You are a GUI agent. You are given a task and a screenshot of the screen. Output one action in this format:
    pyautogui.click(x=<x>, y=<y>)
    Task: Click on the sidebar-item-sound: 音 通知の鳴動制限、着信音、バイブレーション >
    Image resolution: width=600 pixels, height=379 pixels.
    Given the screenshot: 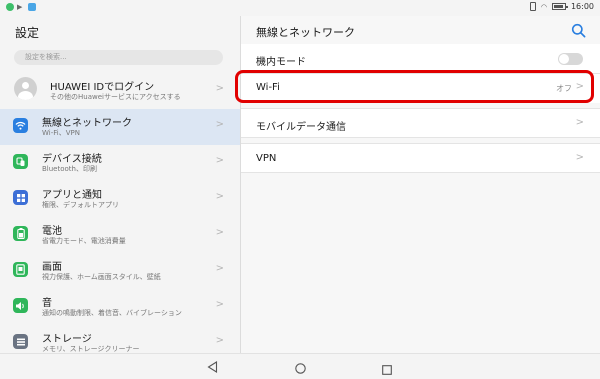 What is the action you would take?
    pyautogui.click(x=120, y=307)
    